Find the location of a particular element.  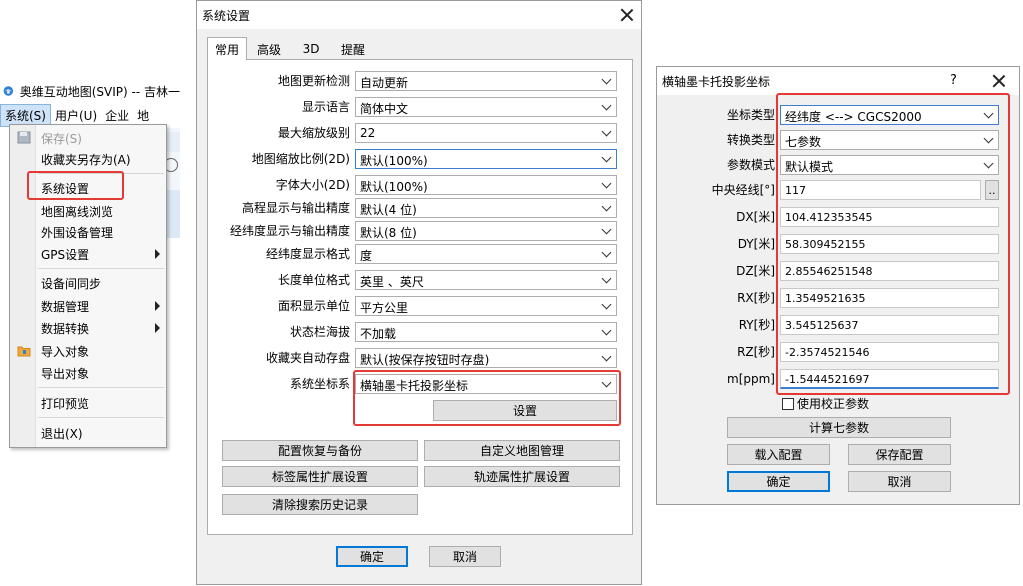

tab-general: 常用 is located at coordinates (227, 48).